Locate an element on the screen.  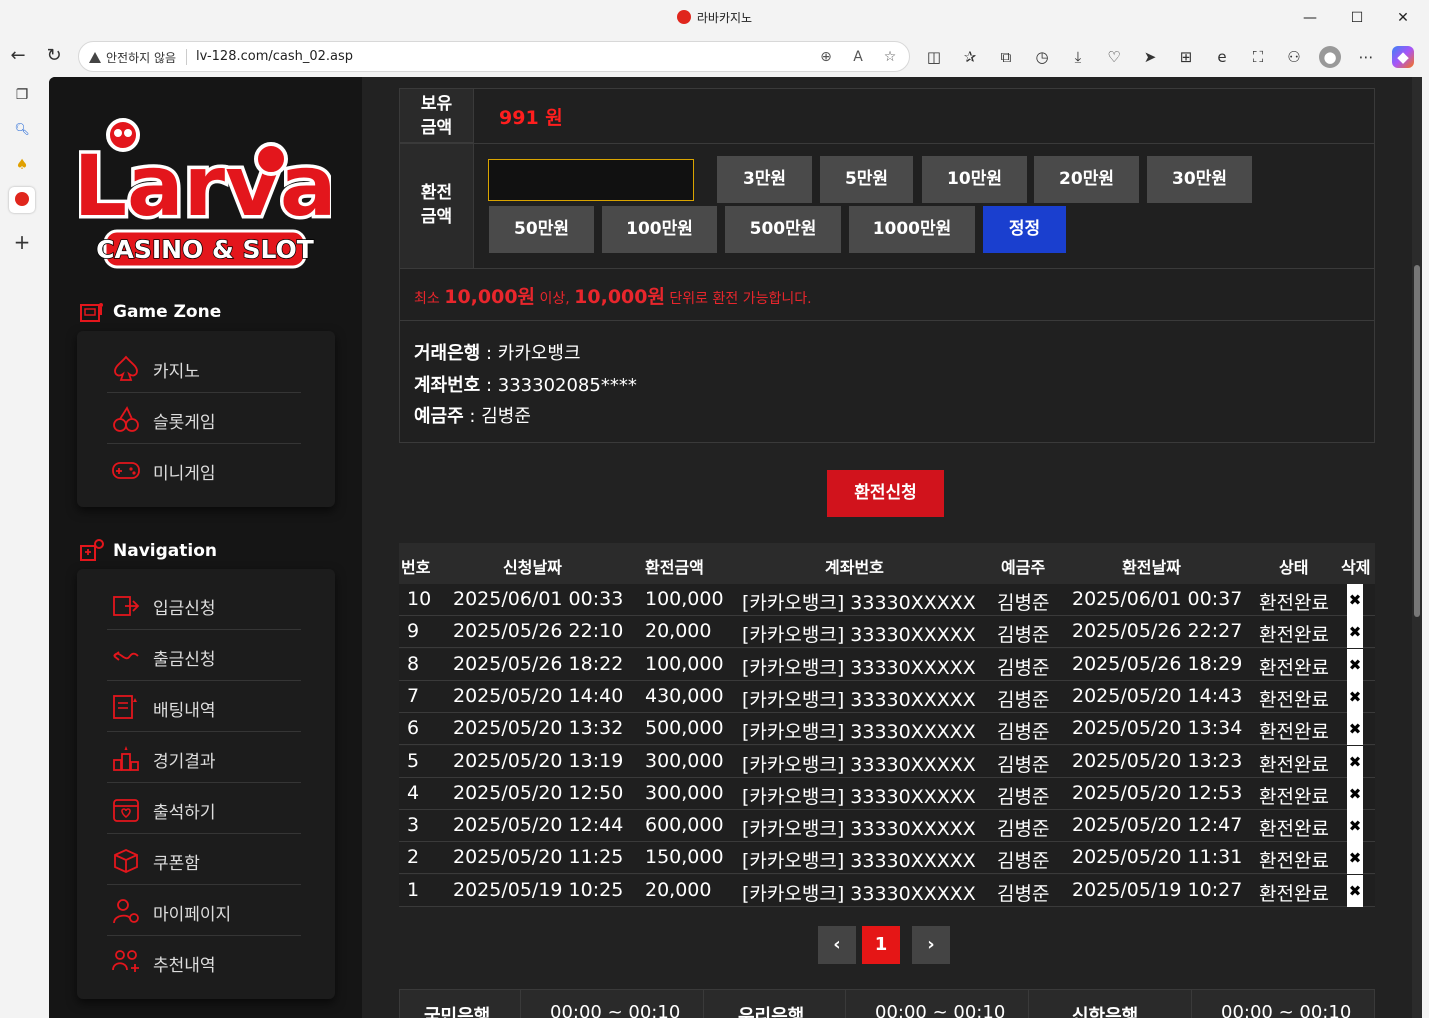
deposit-icon is located at coordinates (126, 606).